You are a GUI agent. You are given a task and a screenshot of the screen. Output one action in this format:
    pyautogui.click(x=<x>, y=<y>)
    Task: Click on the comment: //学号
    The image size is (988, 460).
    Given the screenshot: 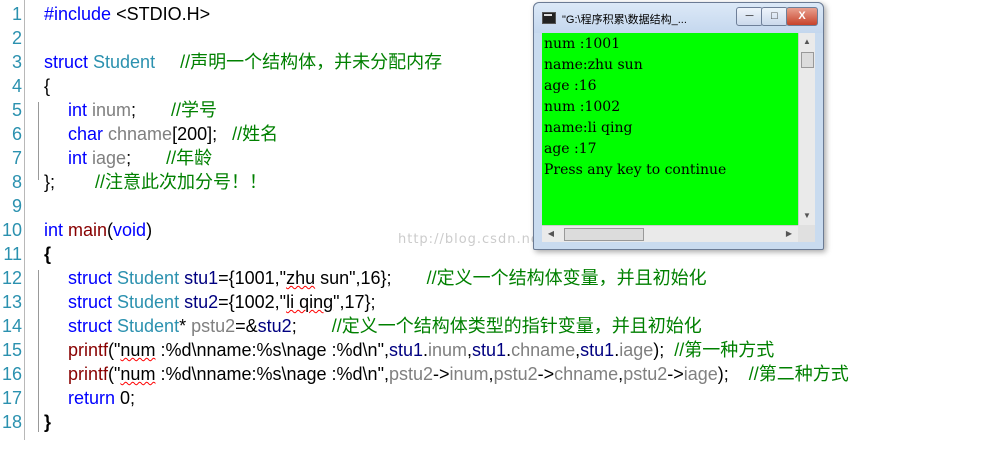 What is the action you would take?
    pyautogui.click(x=177, y=110)
    